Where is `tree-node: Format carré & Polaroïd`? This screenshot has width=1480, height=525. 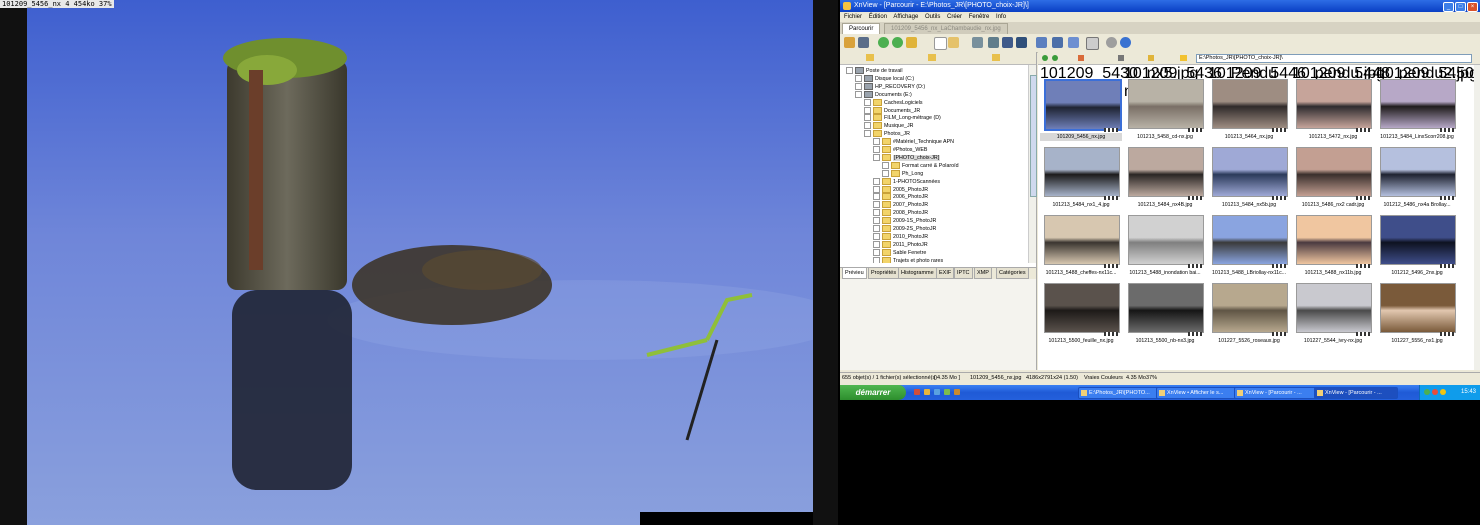
tree-node: Format carré & Polaroïd is located at coordinates (920, 165).